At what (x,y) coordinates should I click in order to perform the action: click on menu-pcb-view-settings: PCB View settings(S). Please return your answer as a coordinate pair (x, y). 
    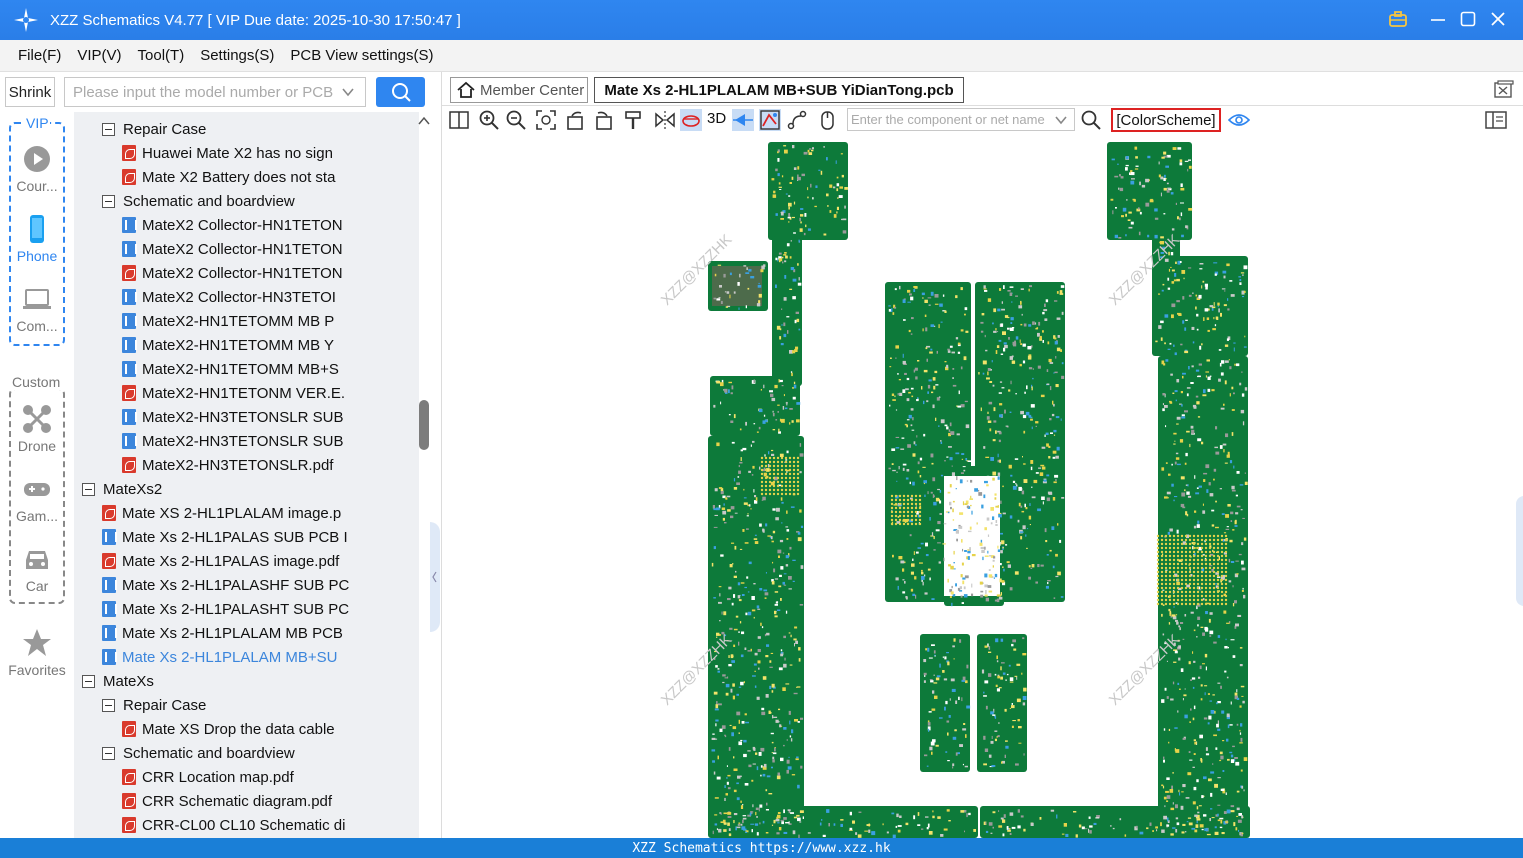
    Looking at the image, I should click on (361, 55).